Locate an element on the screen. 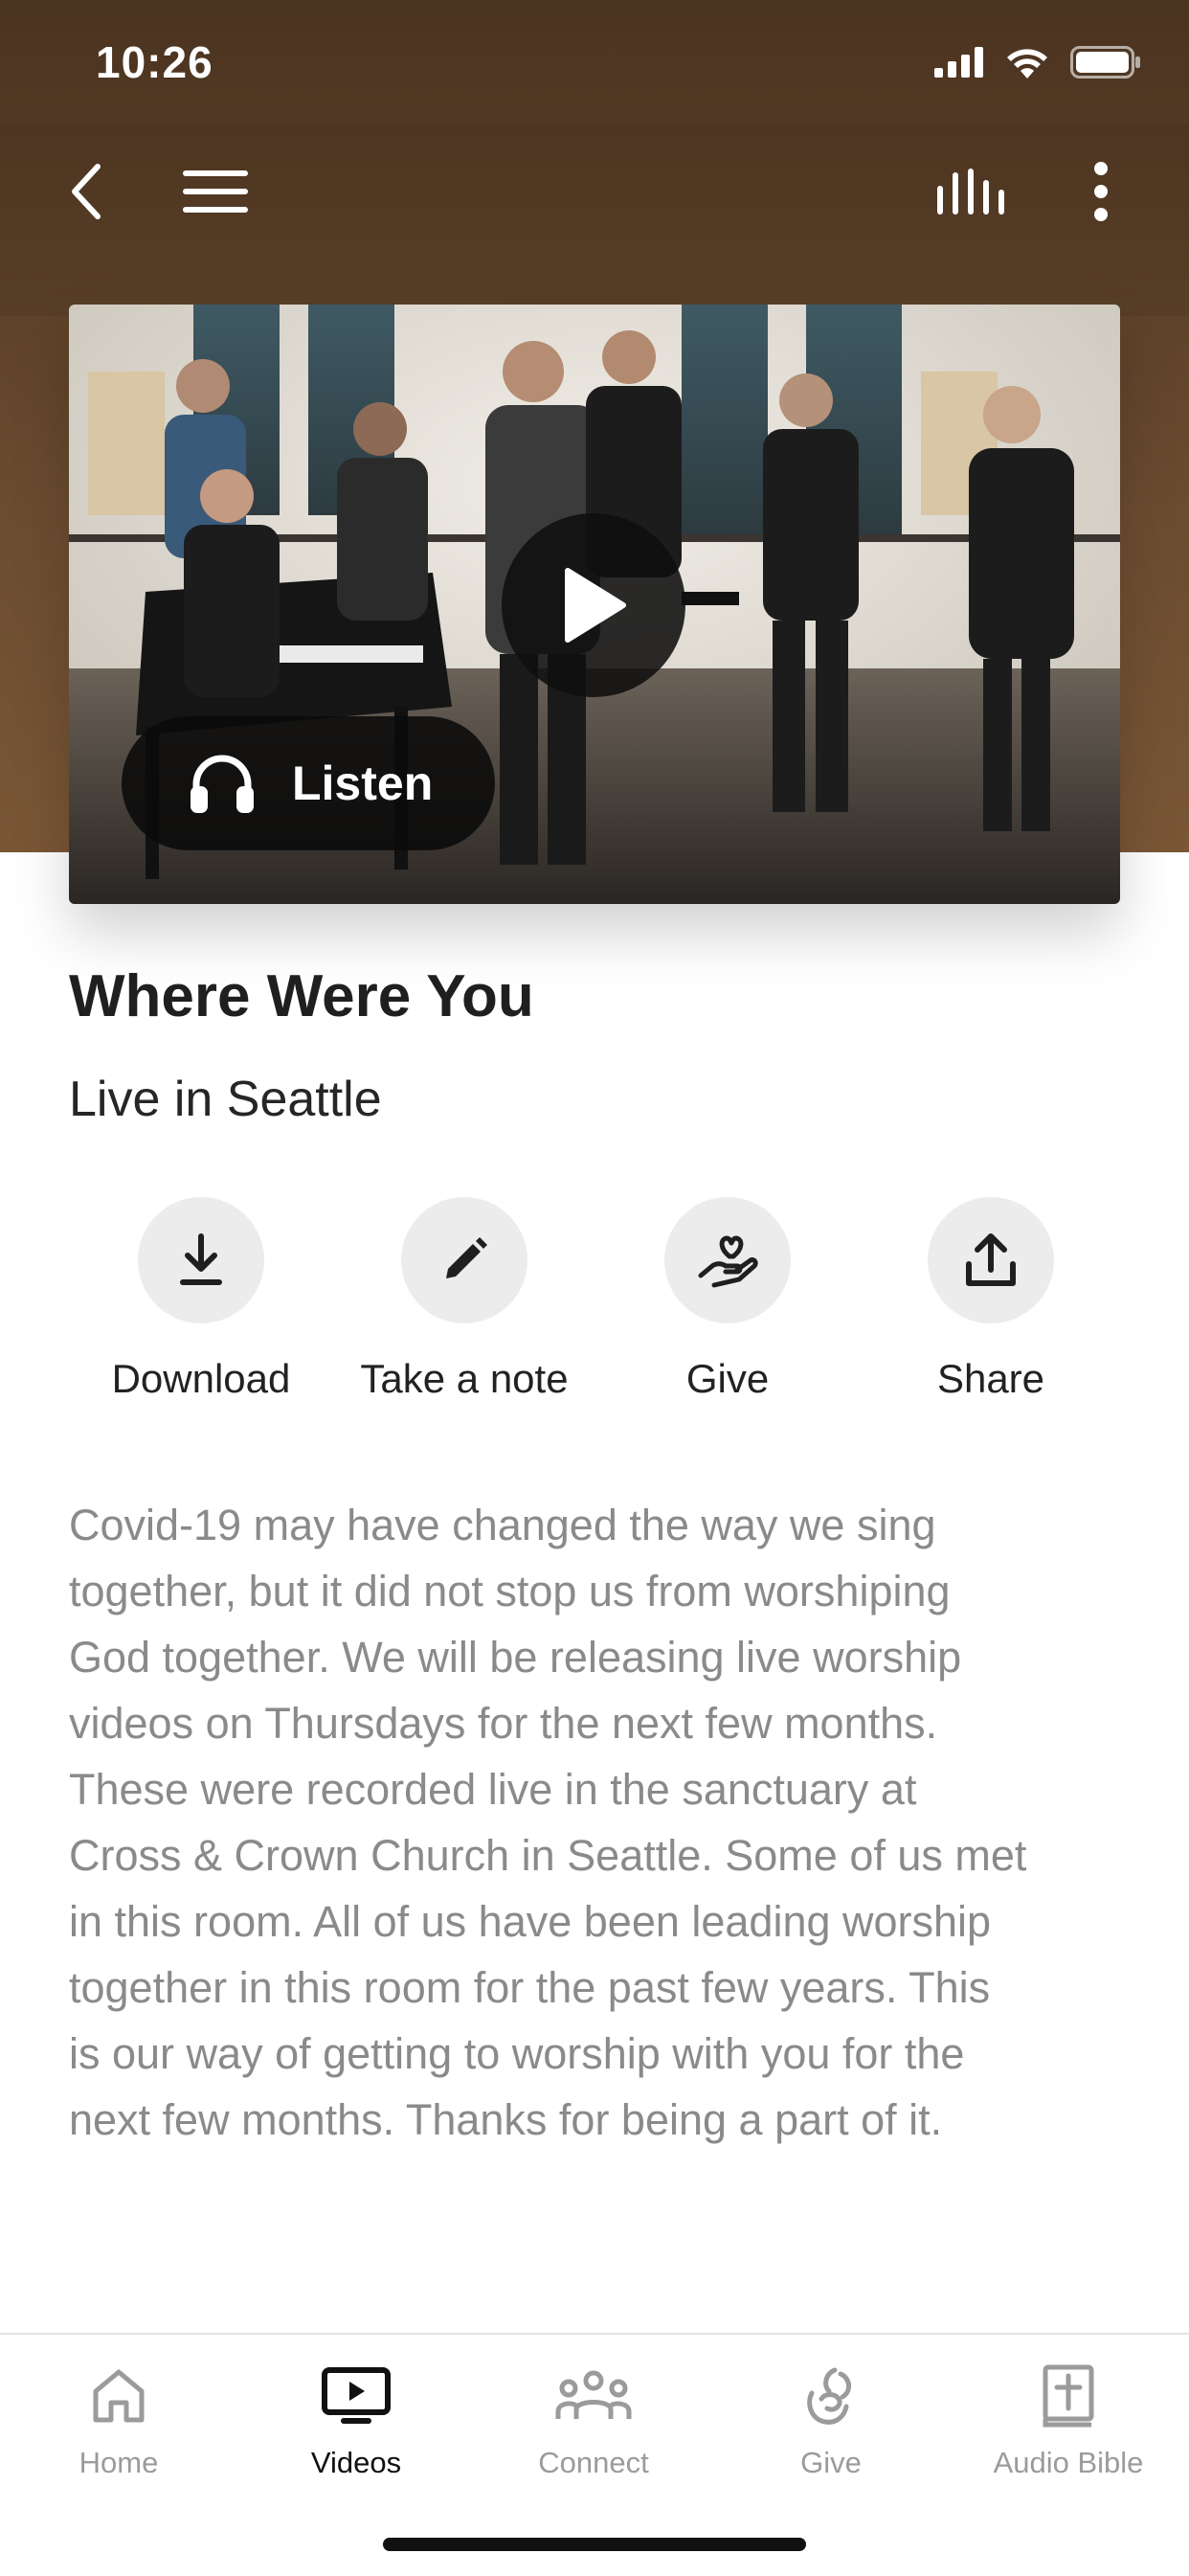 The width and height of the screenshot is (1189, 2576). more-button is located at coordinates (1101, 191).